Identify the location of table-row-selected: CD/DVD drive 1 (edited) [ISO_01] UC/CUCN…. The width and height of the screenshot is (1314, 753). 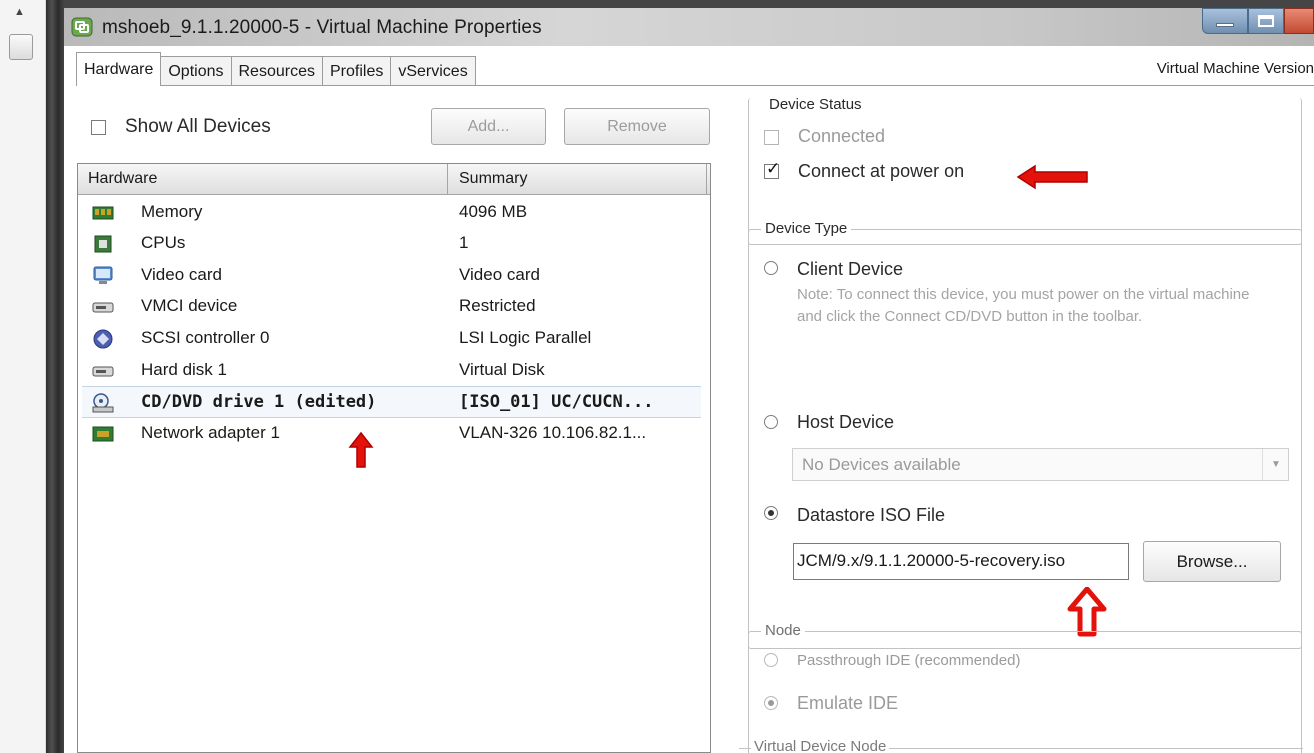
(391, 402).